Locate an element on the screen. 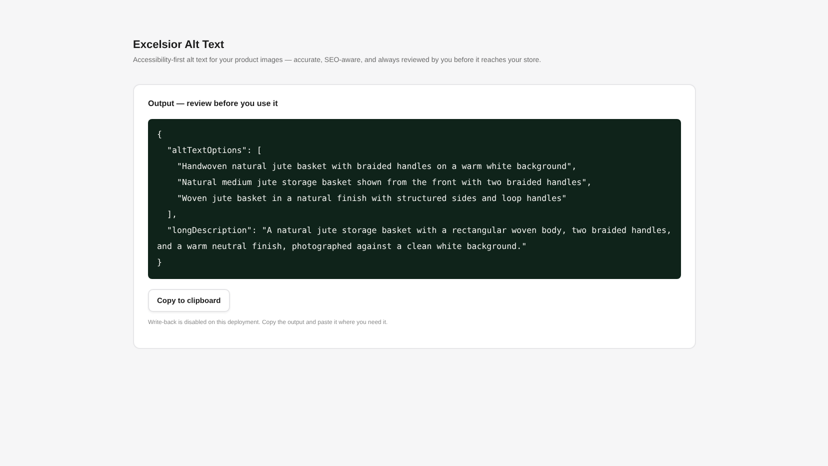 Image resolution: width=828 pixels, height=466 pixels. code-line: "longDescription": "A natural jute storage basket with a rectangular woven body, two braided handles, and a warm neutral finish, photographed against a clean white background." is located at coordinates (414, 238).